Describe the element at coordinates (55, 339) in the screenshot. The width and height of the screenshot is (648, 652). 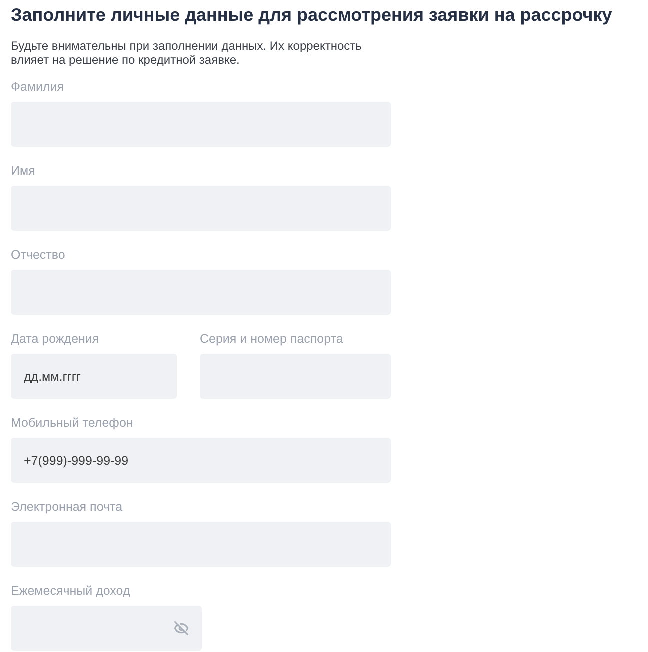
I see `field-label: Дата рождения` at that location.